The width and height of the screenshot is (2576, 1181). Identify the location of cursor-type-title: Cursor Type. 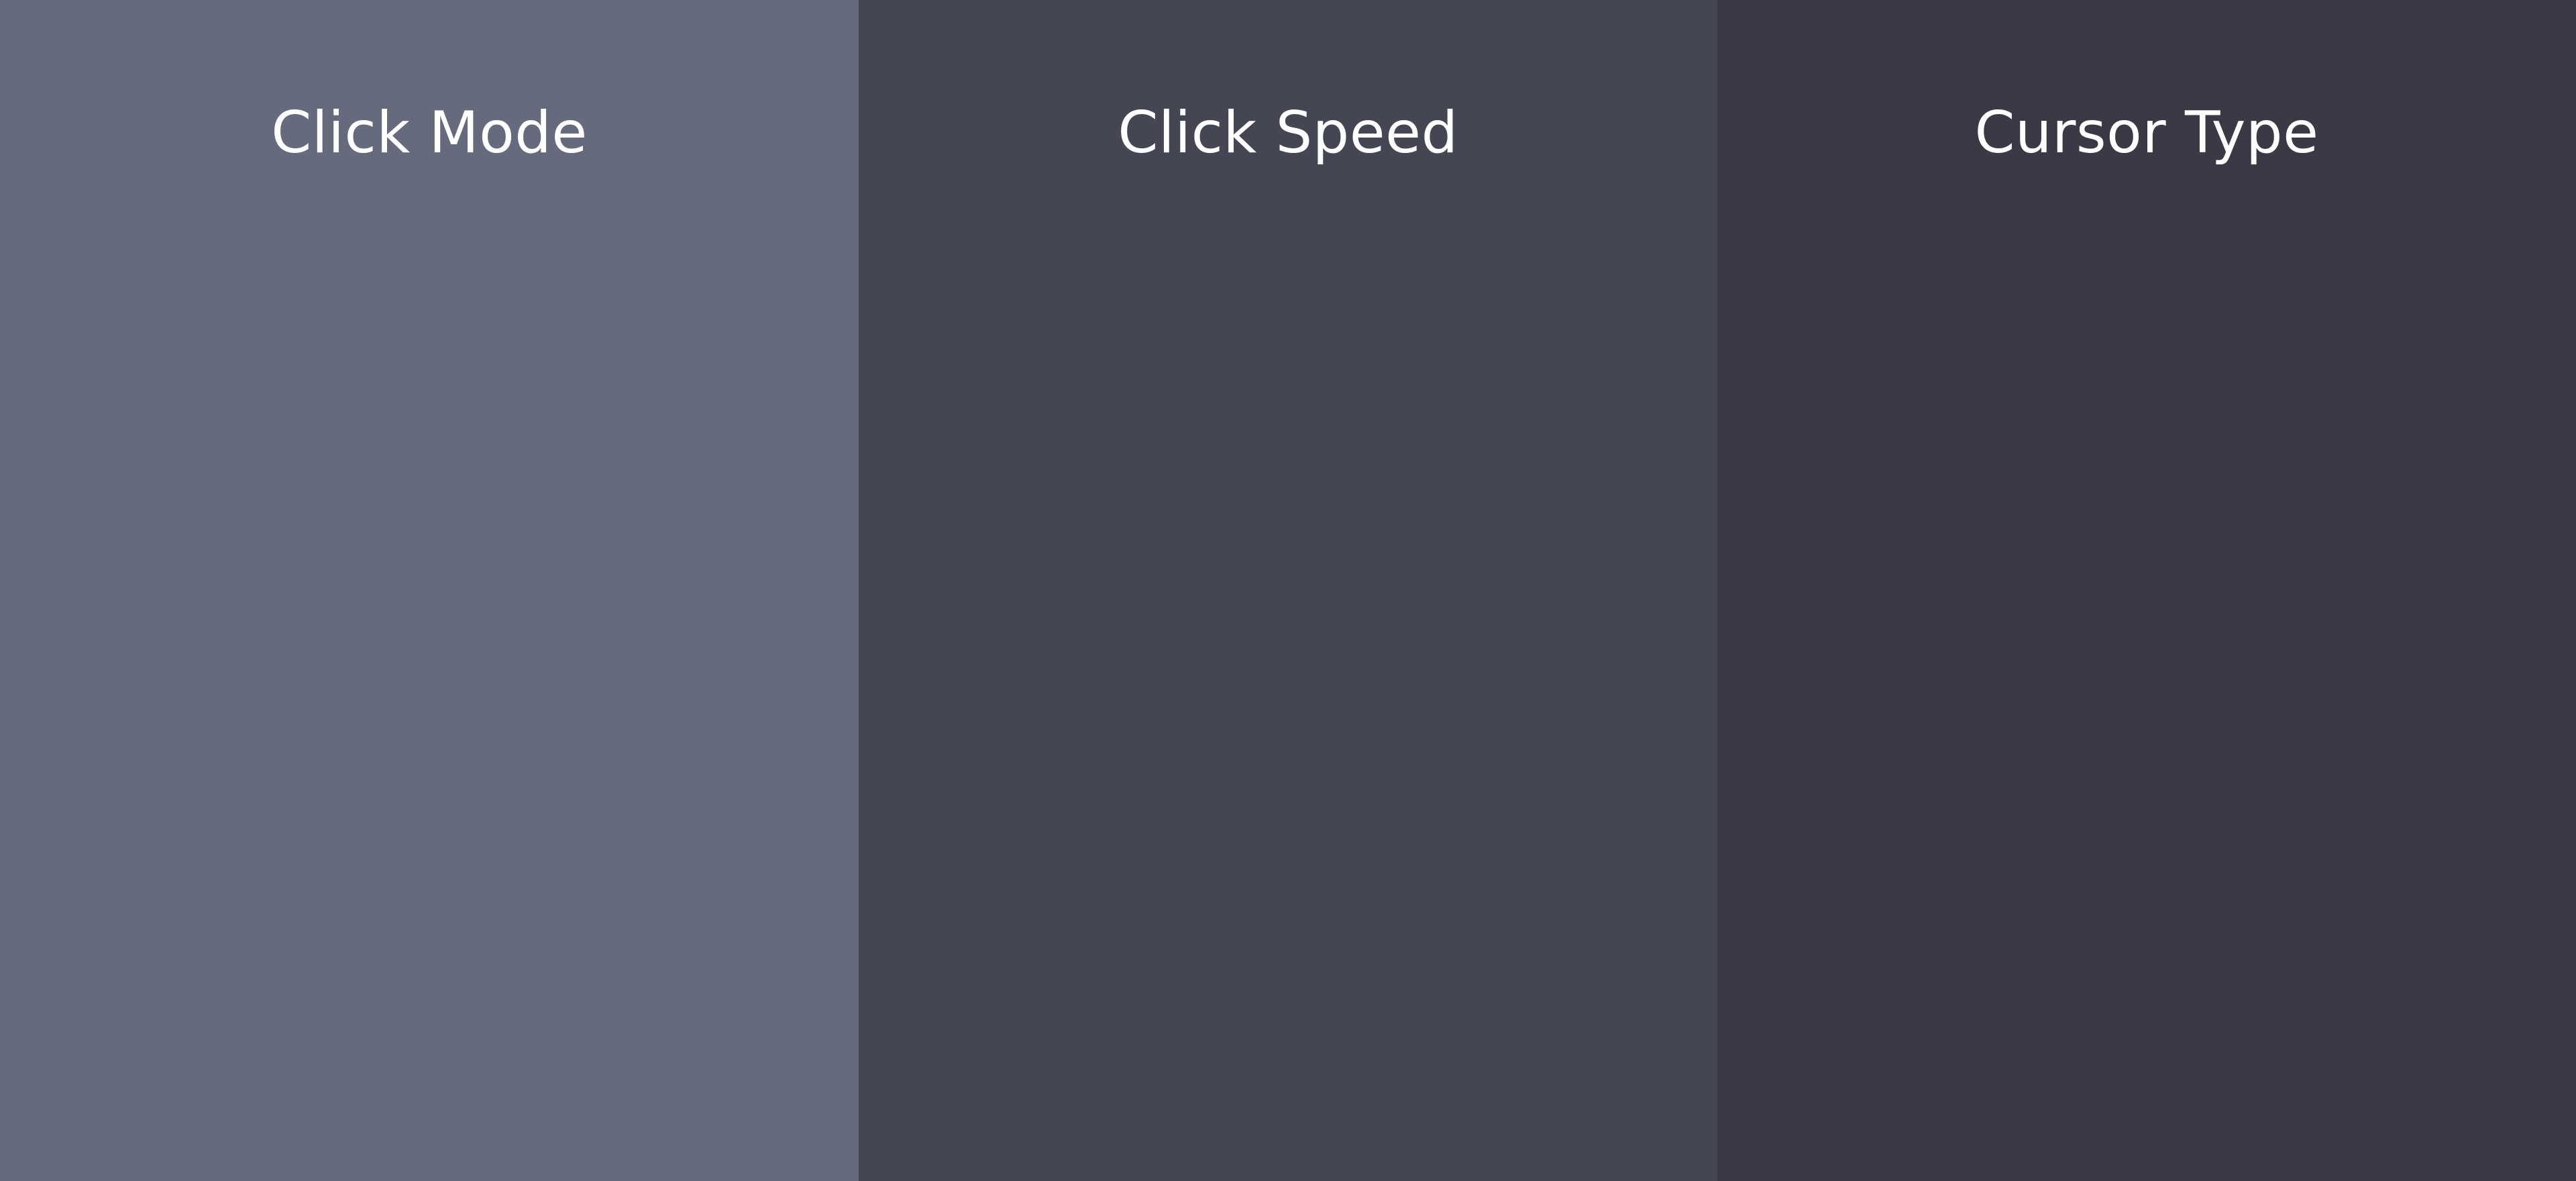
(2146, 133).